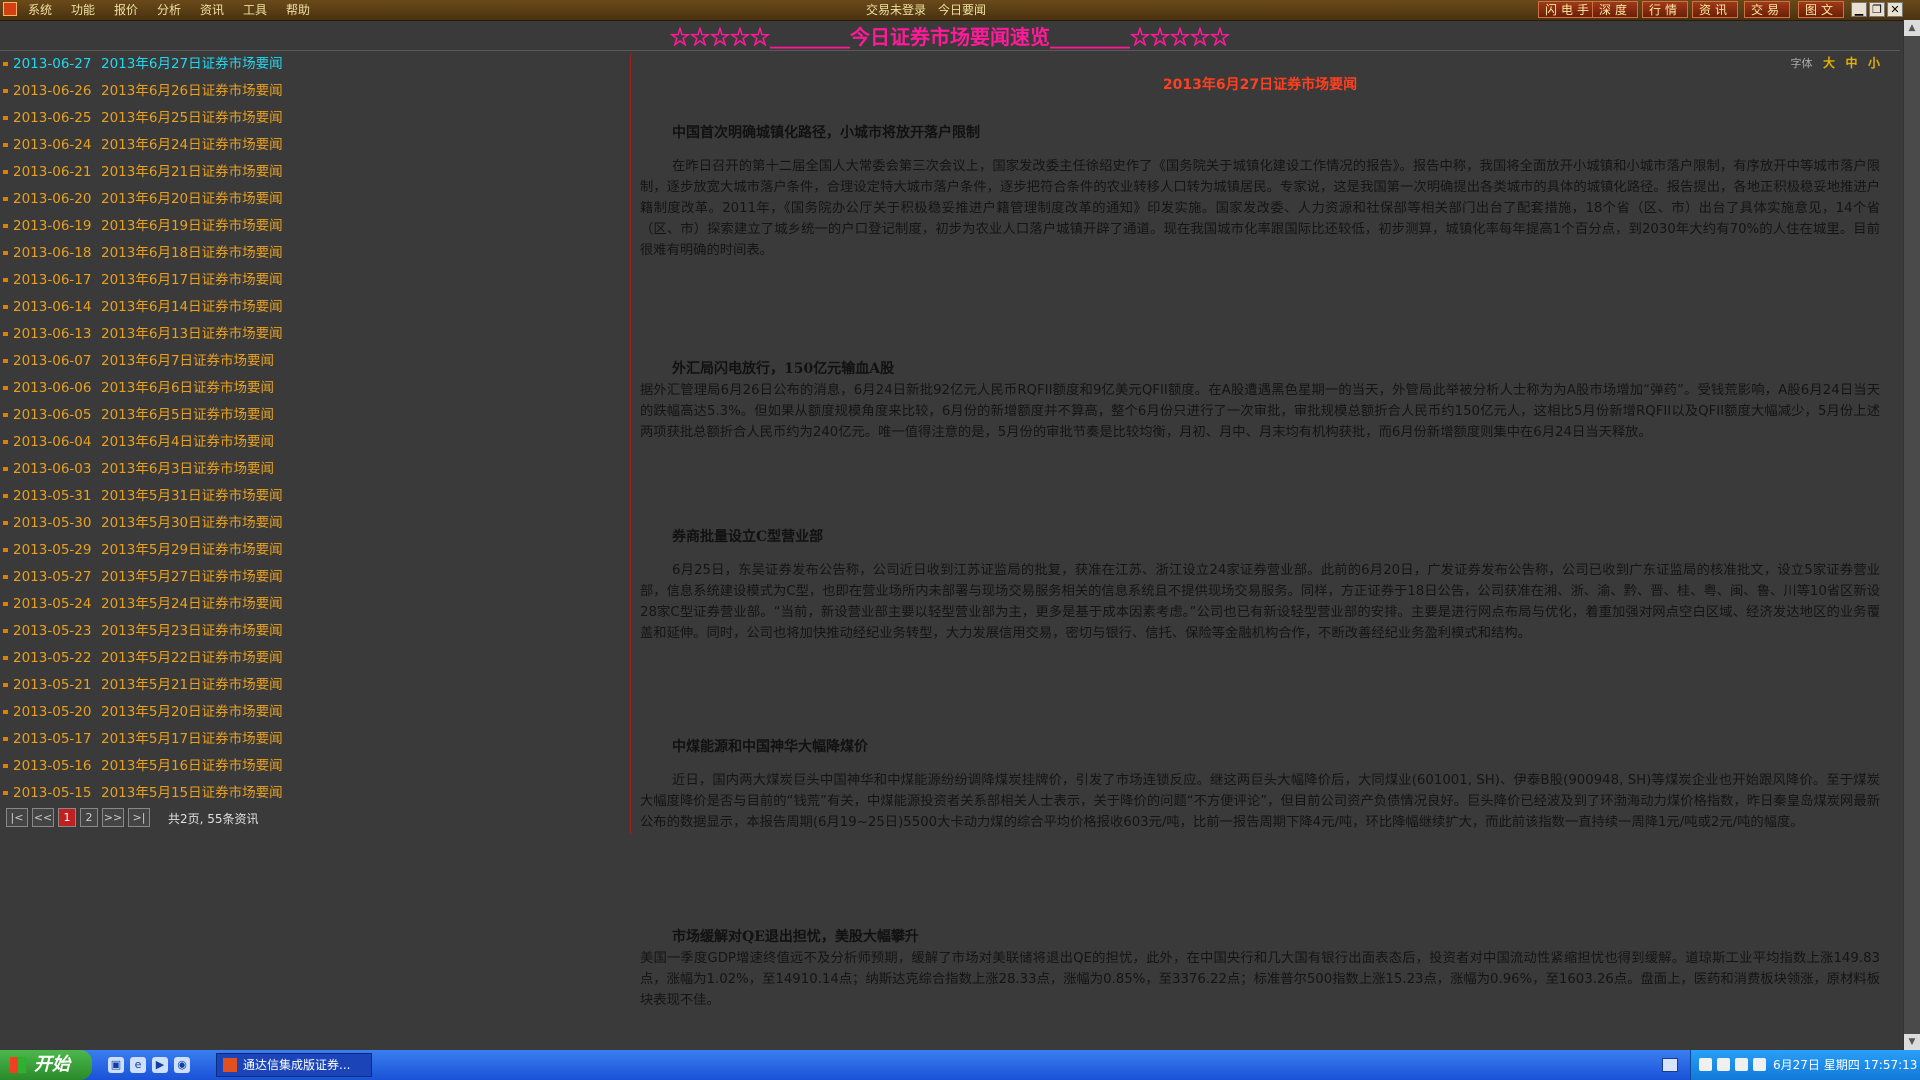 This screenshot has width=1920, height=1080. I want to click on close-icon: ✕, so click(1895, 9).